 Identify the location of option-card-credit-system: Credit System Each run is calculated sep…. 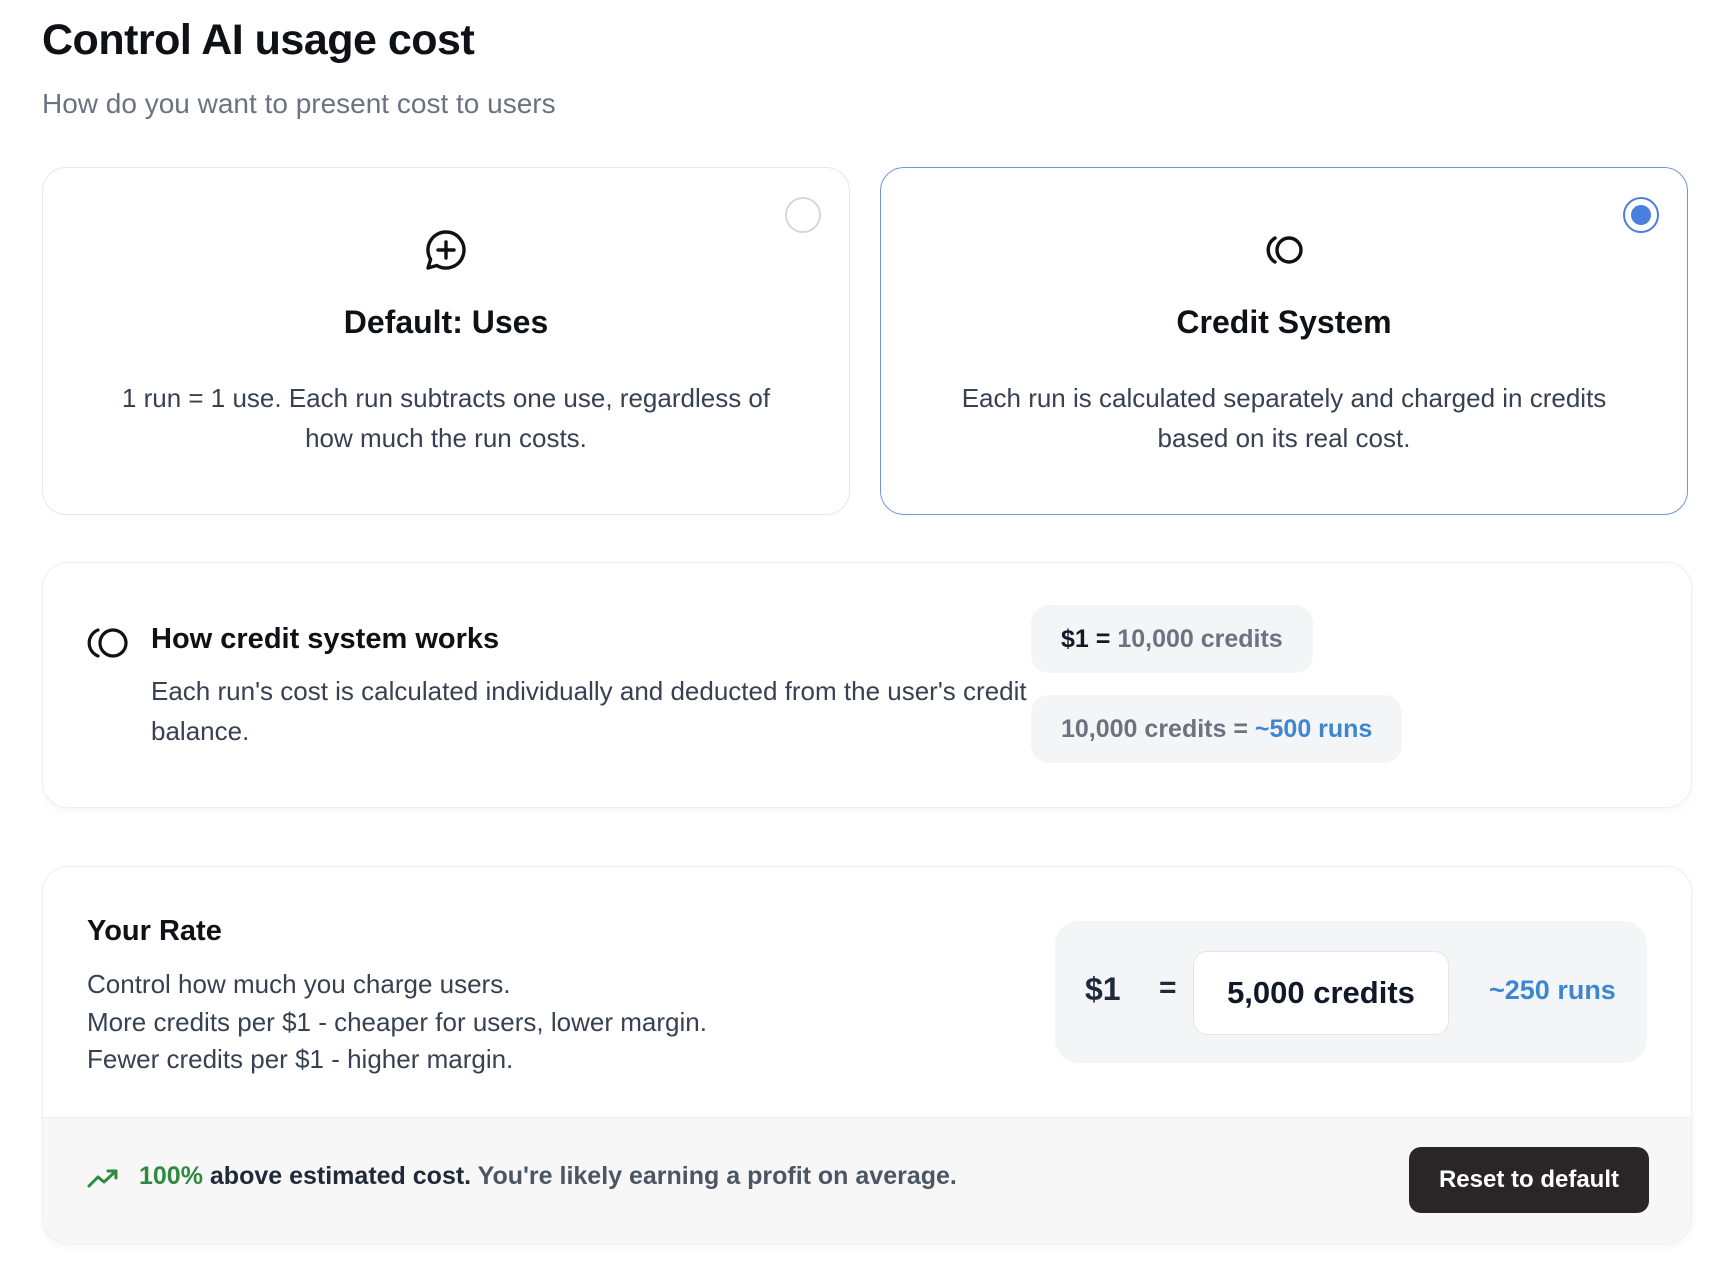
(1284, 341).